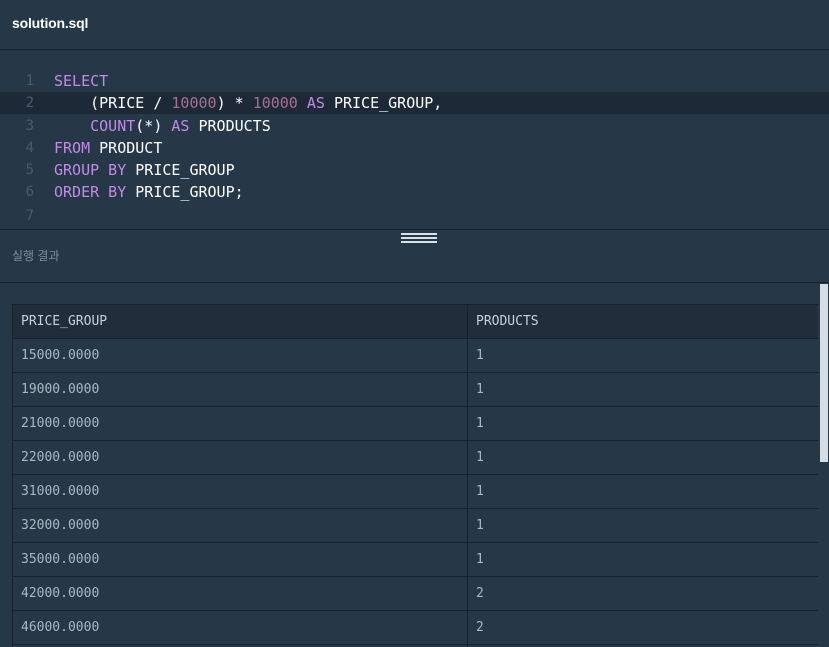 This screenshot has height=647, width=829. I want to click on code-text: (PRICE / 10000) * 10000 AS PRICE_GROUP,, so click(248, 103).